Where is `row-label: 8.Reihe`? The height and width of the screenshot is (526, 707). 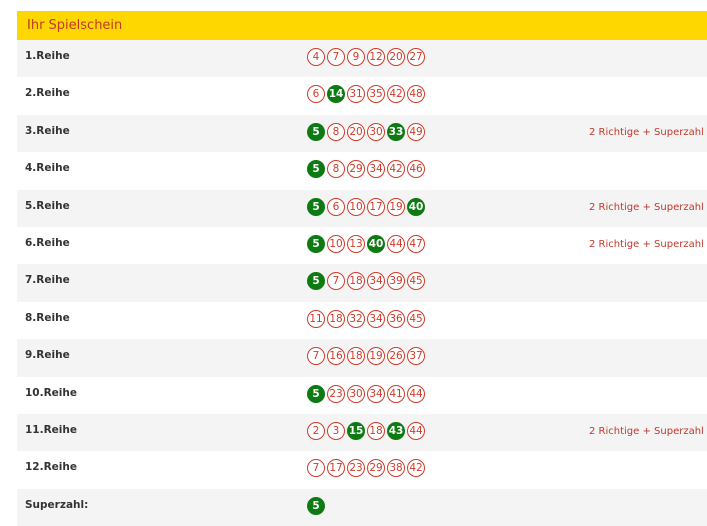 row-label: 8.Reihe is located at coordinates (47, 317).